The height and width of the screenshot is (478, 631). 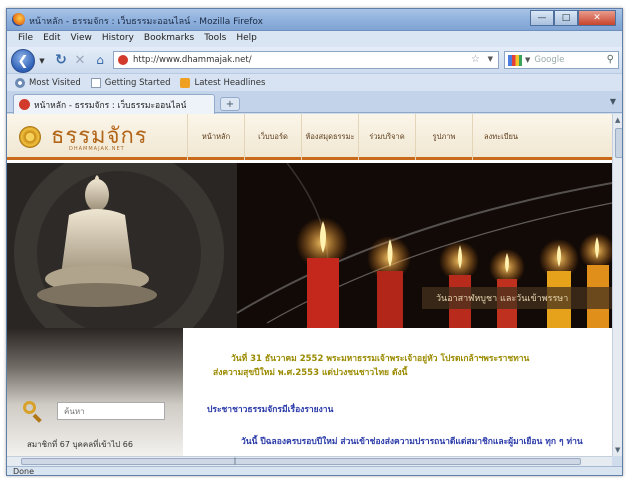 What do you see at coordinates (80, 444) in the screenshot?
I see `member-count: สมาชิกที่ 67 บุคคลที่เข้าไป 66` at bounding box center [80, 444].